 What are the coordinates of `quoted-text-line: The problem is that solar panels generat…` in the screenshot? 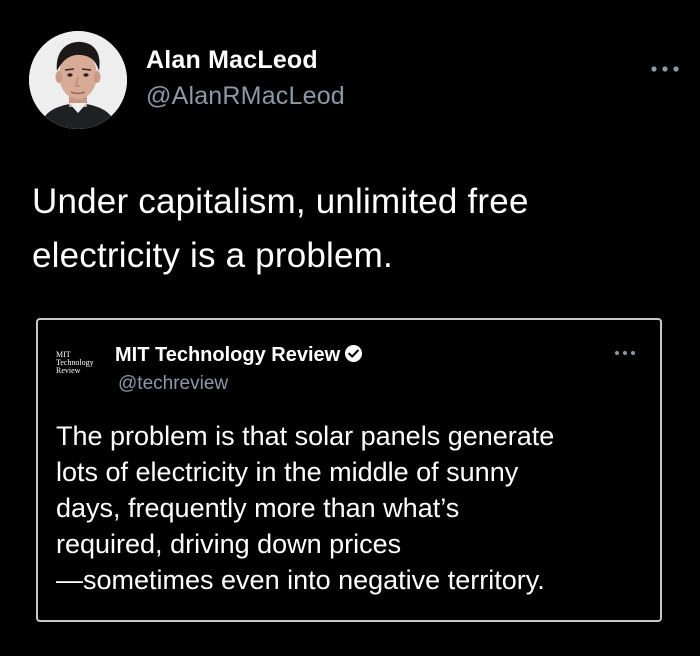 It's located at (305, 436).